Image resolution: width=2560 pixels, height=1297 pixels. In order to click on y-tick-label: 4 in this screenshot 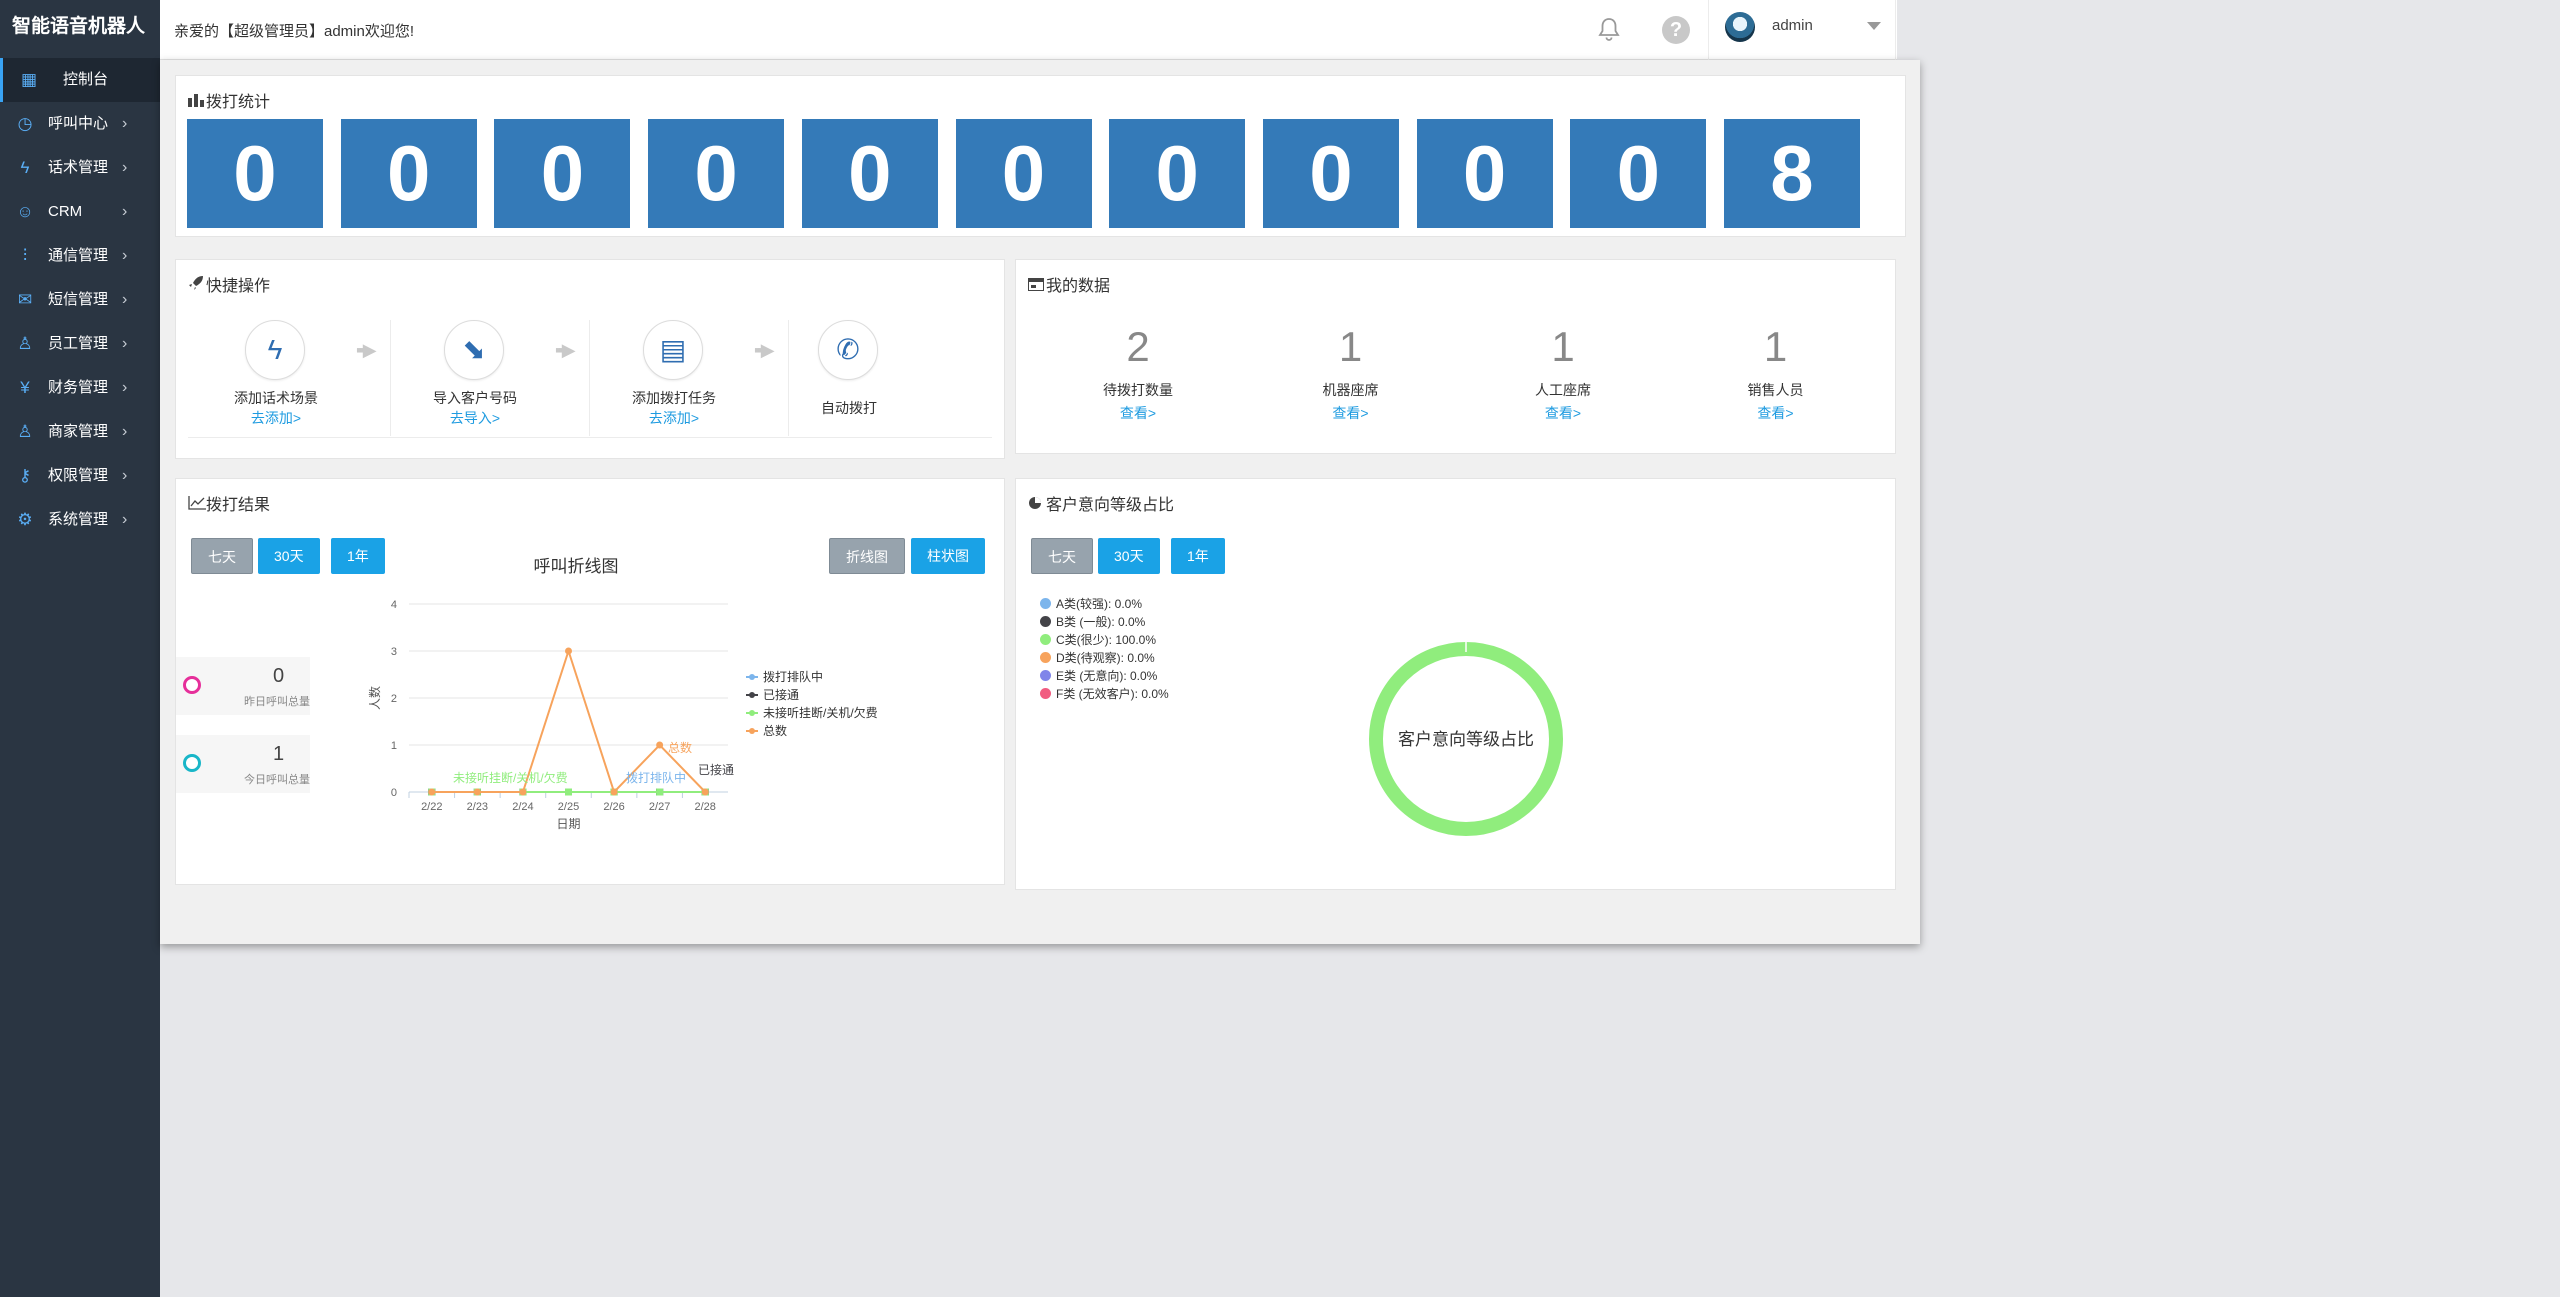, I will do `click(394, 605)`.